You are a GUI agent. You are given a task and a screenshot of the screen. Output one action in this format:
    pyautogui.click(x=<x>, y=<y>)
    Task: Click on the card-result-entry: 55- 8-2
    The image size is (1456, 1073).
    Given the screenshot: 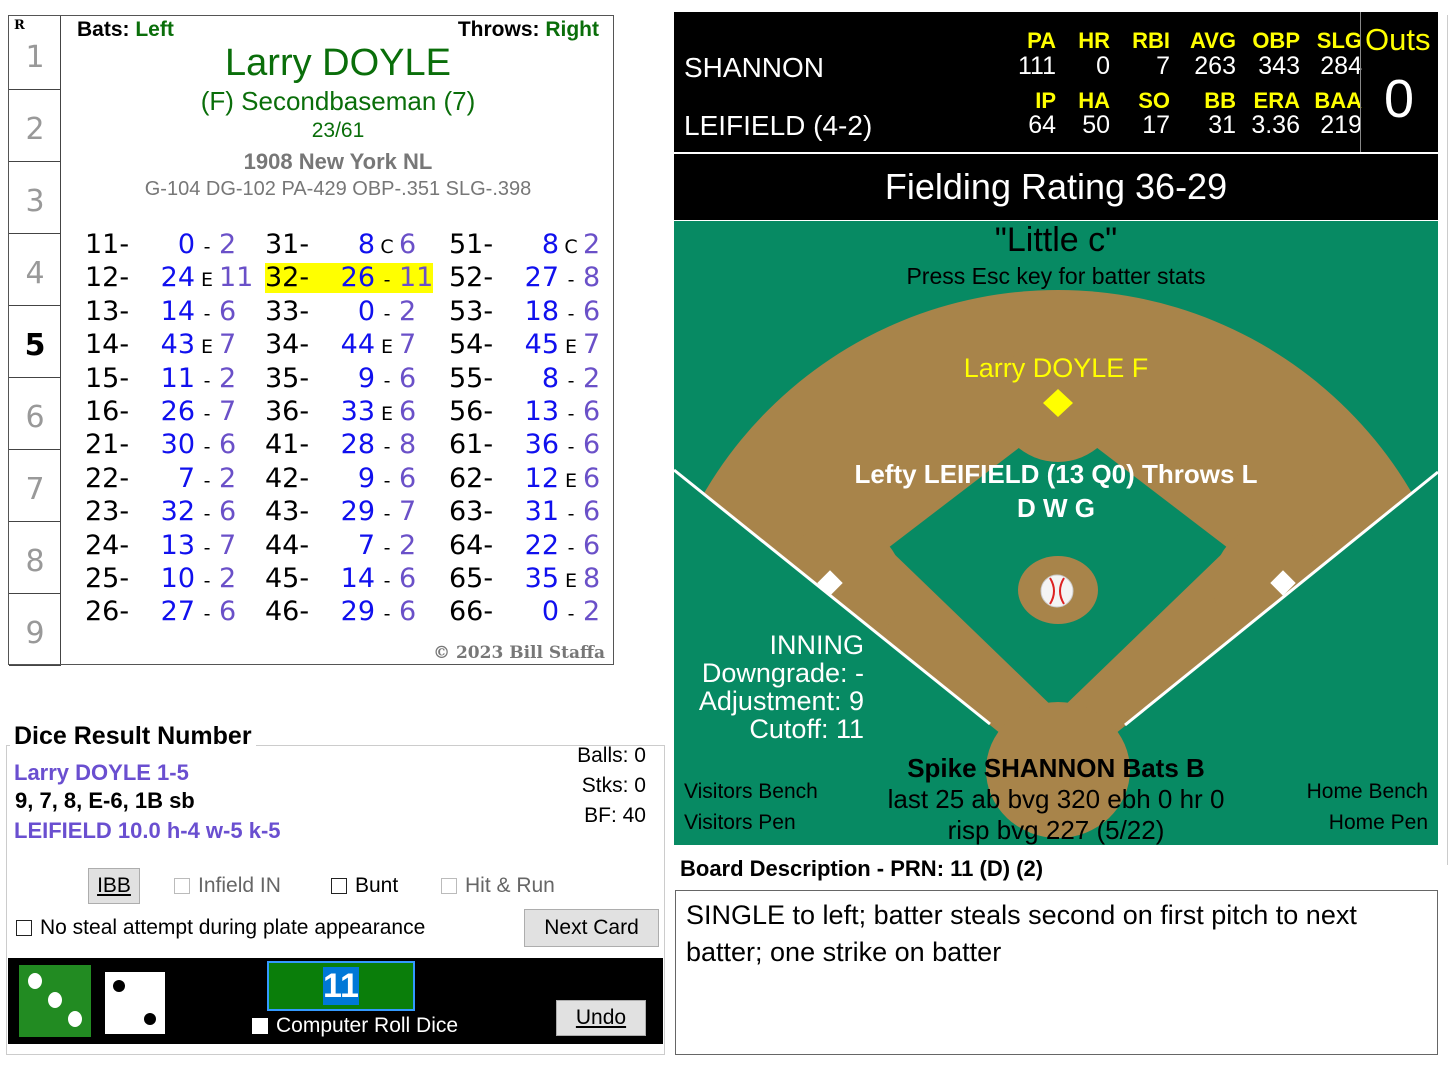 What is the action you would take?
    pyautogui.click(x=524, y=378)
    